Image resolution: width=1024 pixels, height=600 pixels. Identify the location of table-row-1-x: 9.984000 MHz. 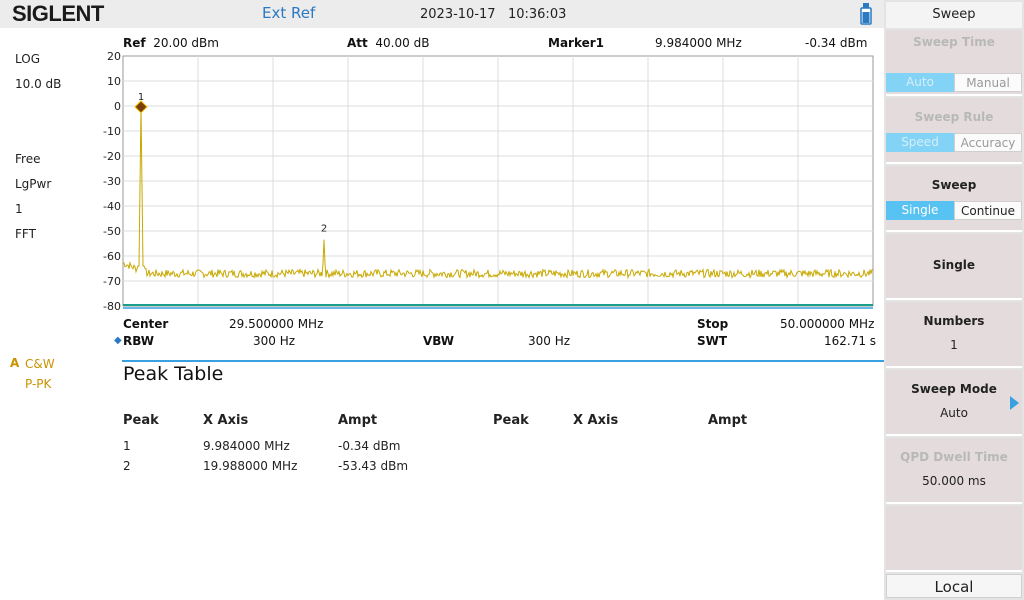
(246, 446).